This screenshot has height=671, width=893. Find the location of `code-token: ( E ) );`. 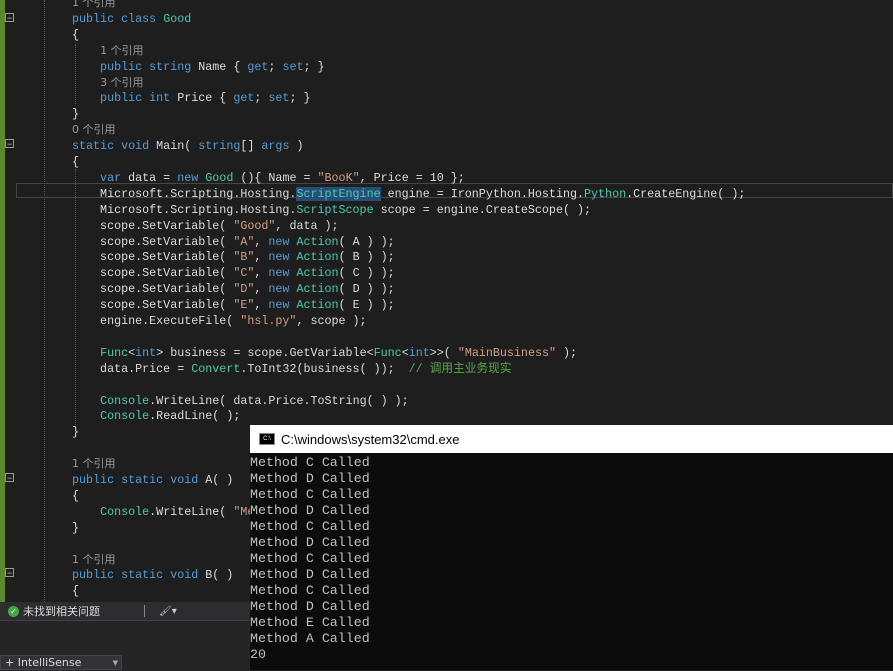

code-token: ( E ) ); is located at coordinates (366, 305).